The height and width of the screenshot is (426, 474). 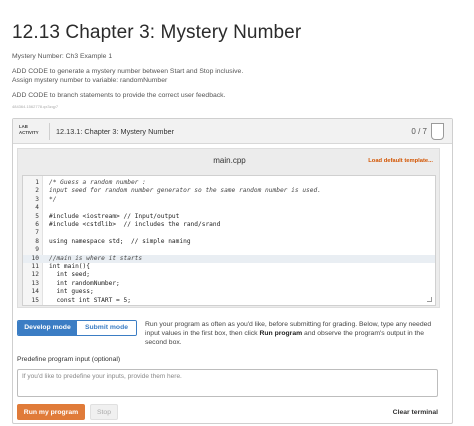 I want to click on submit-mode-button: Submit mode, so click(x=106, y=328).